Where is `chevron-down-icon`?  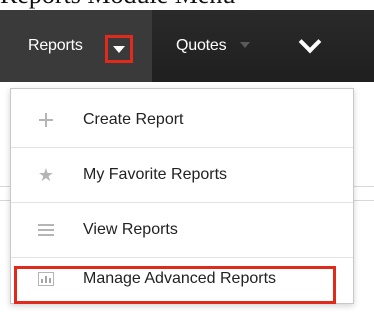
chevron-down-icon is located at coordinates (310, 42).